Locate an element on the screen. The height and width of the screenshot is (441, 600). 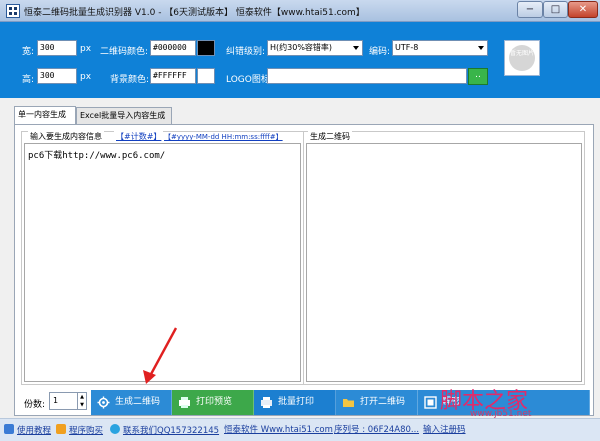
contact-link: 联系我们QQ157322145 is located at coordinates (164, 430).